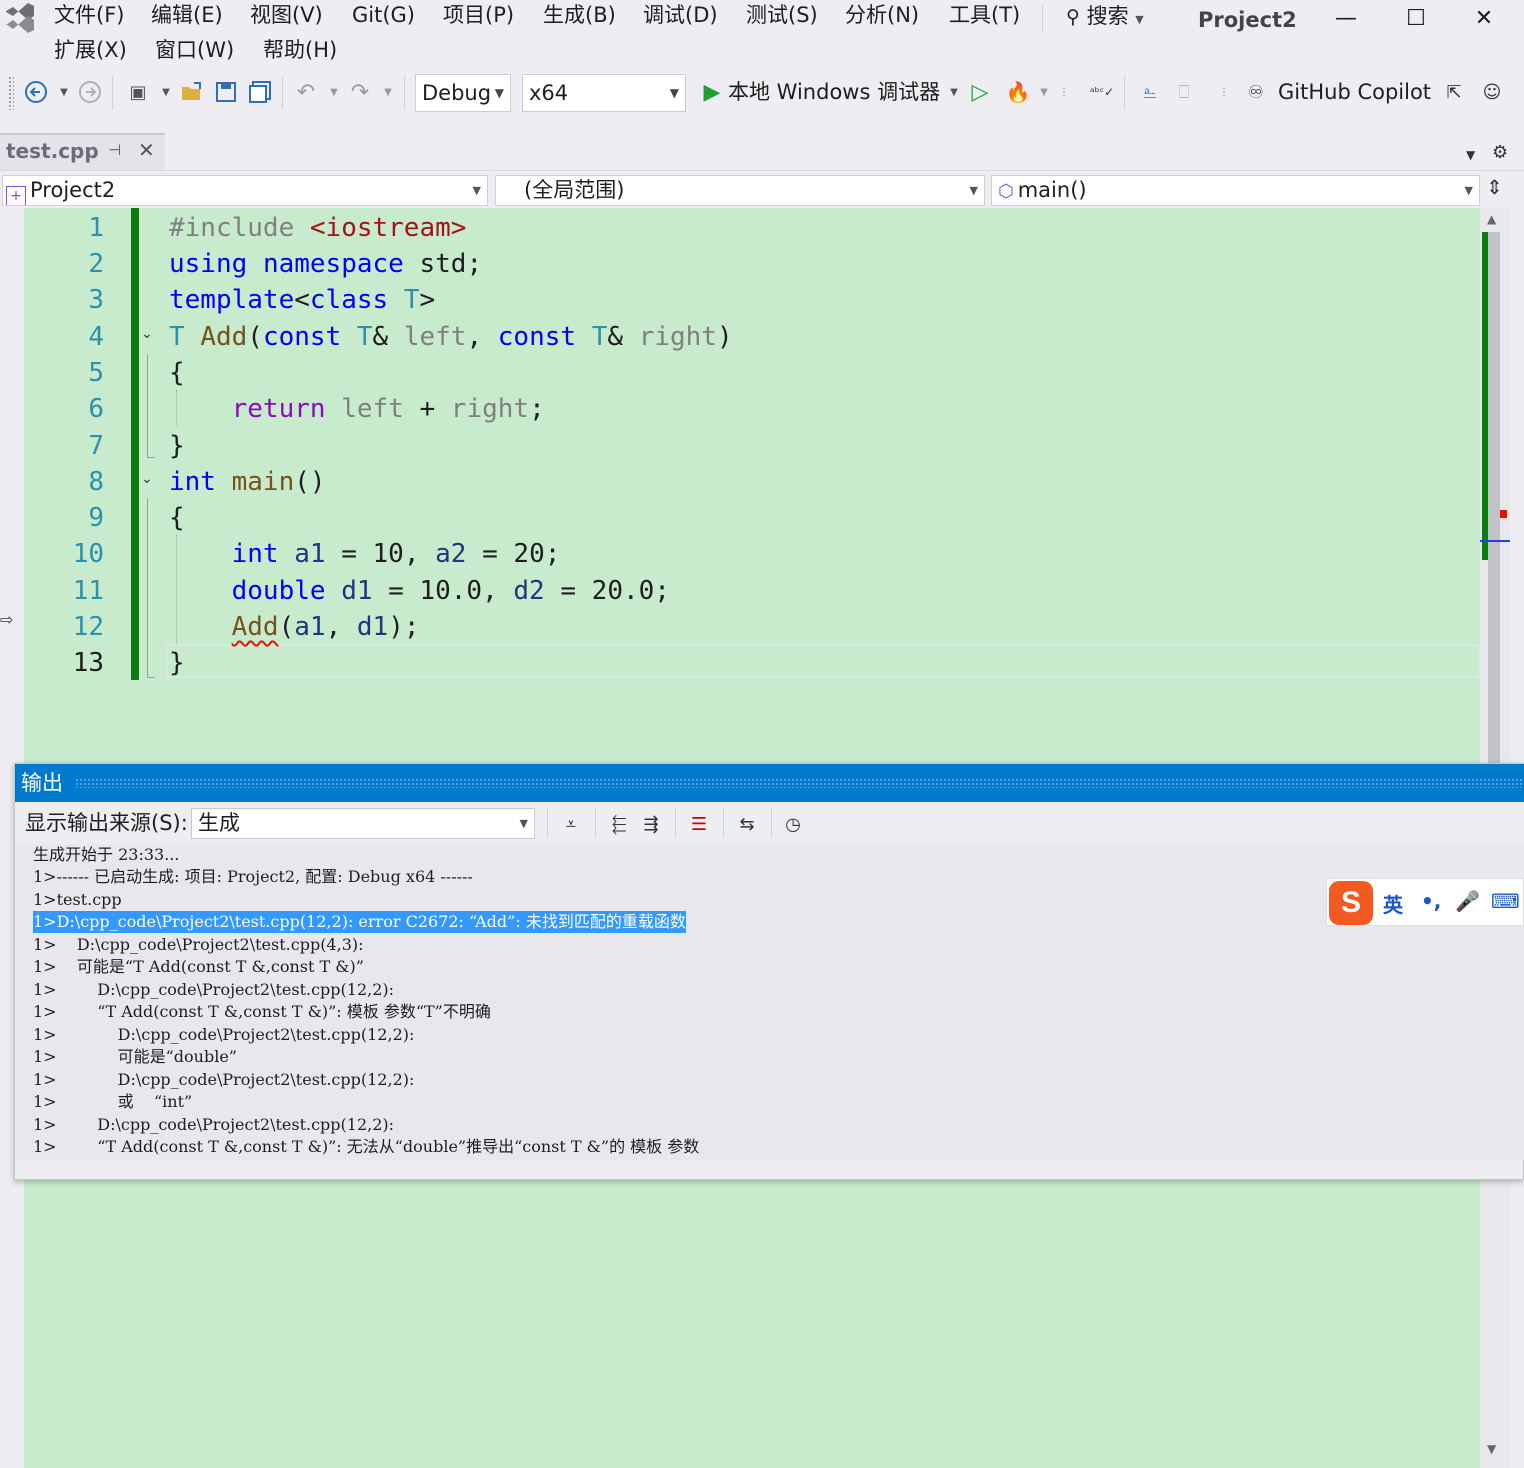  What do you see at coordinates (138, 92) in the screenshot?
I see `new-project-icon: ▣` at bounding box center [138, 92].